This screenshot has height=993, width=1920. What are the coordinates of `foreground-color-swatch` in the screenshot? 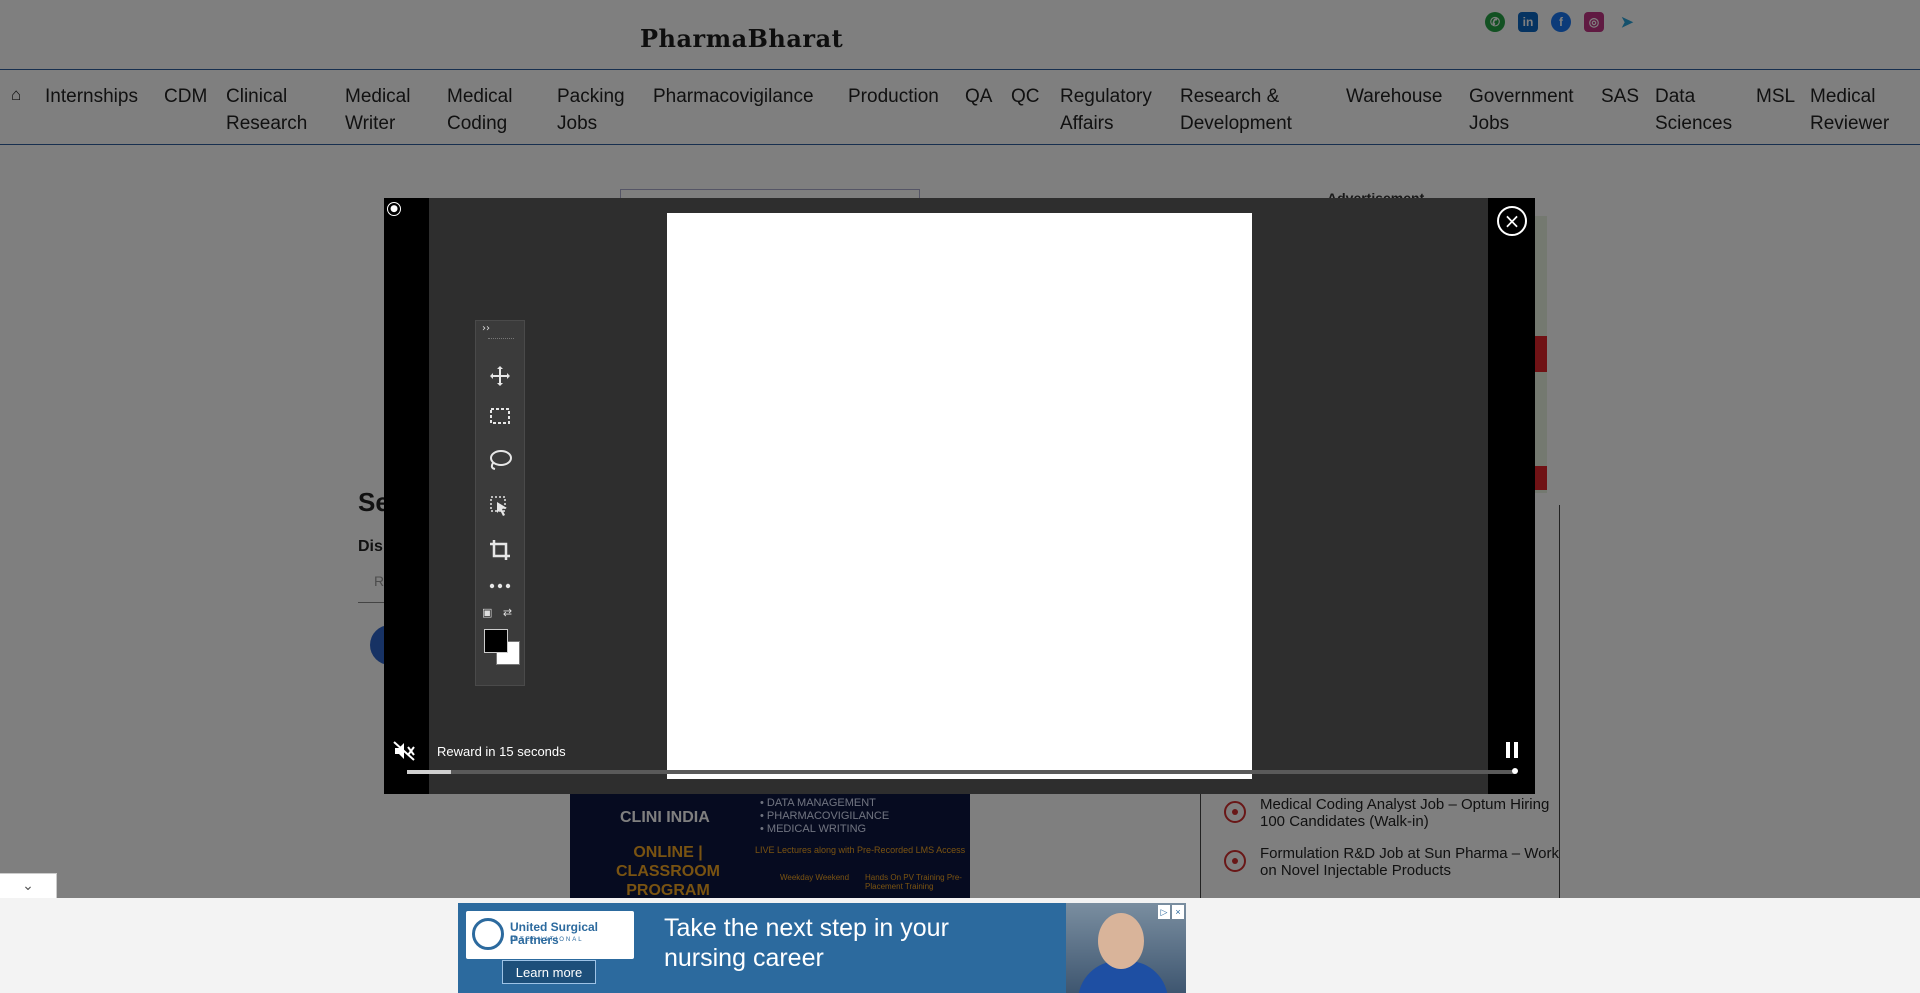 It's located at (496, 641).